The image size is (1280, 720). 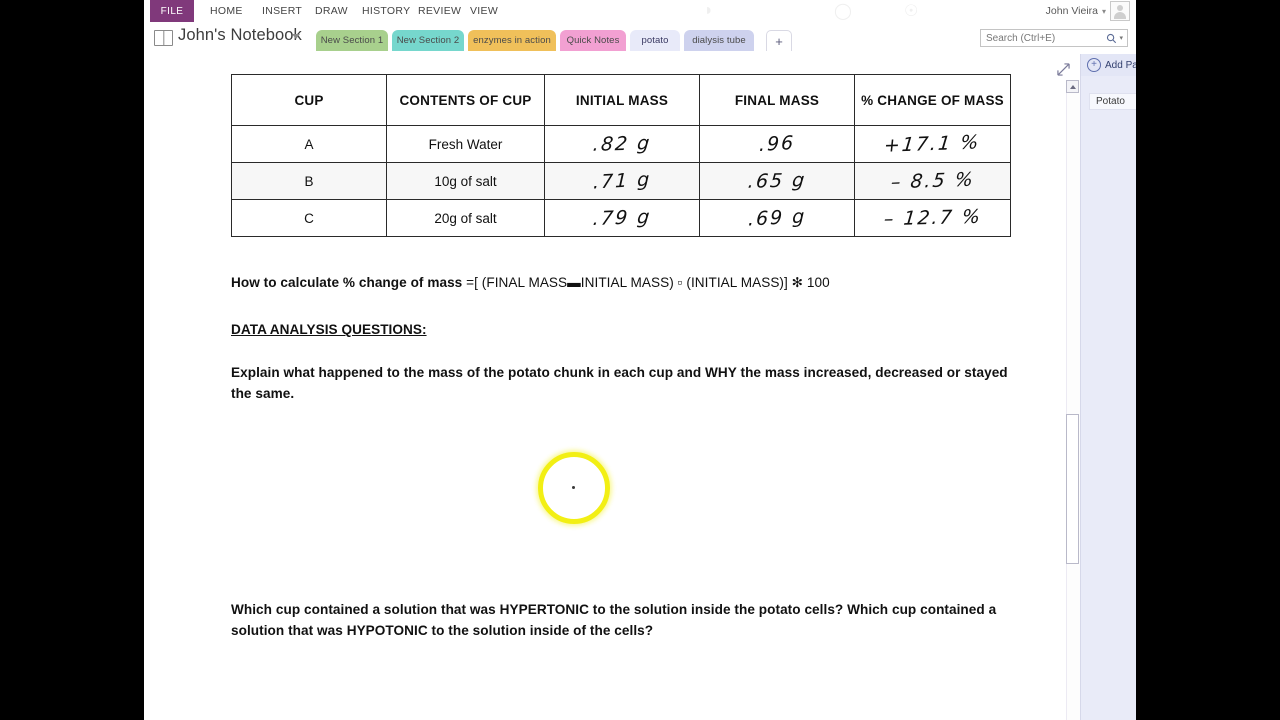 I want to click on tab-view: VIEW, so click(x=484, y=11).